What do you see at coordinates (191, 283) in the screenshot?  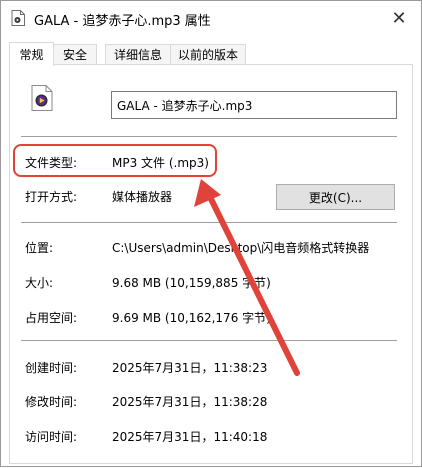 I see `size-value: 9.68 MB (10,159,885 字节)` at bounding box center [191, 283].